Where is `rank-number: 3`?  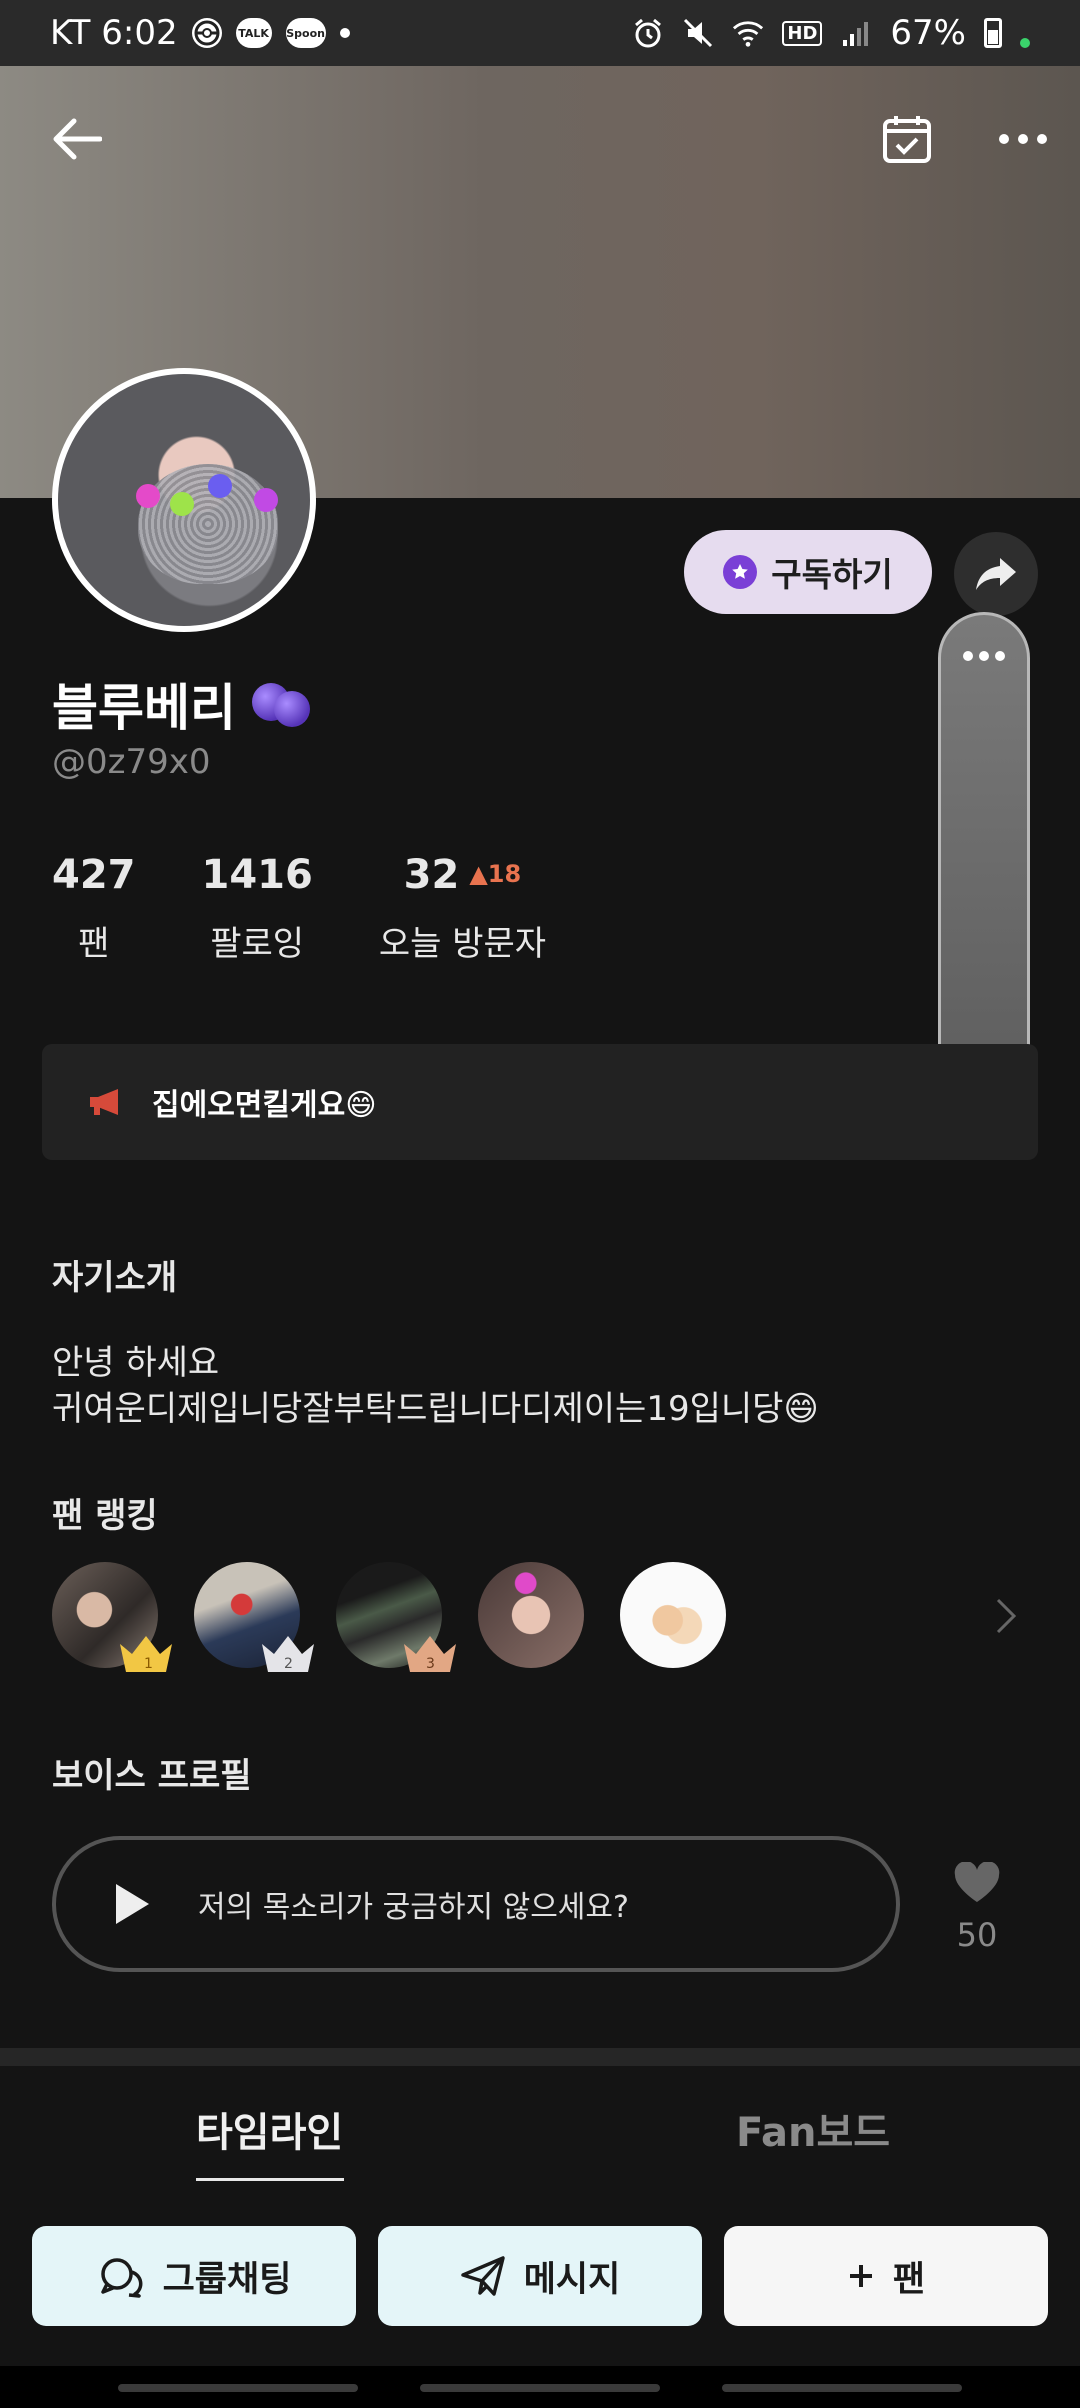
rank-number: 3 is located at coordinates (430, 1664).